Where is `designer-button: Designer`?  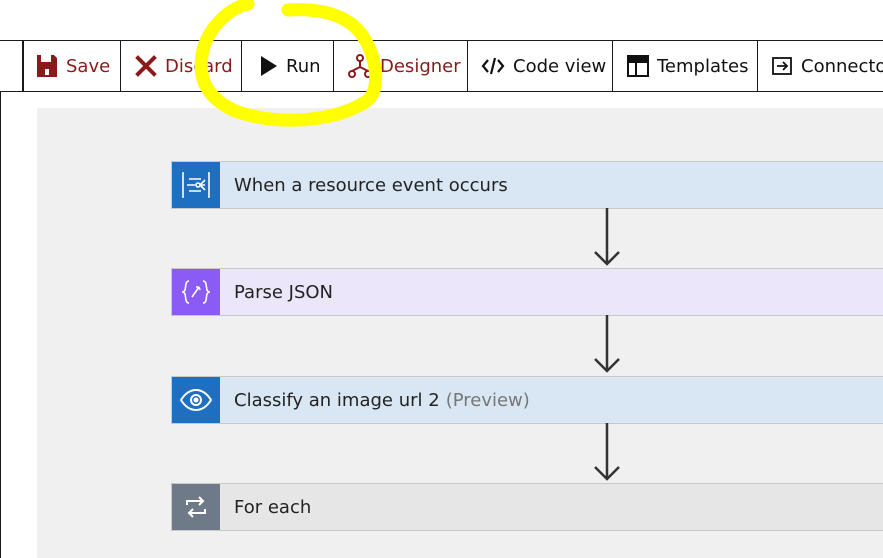
designer-button: Designer is located at coordinates (401, 66).